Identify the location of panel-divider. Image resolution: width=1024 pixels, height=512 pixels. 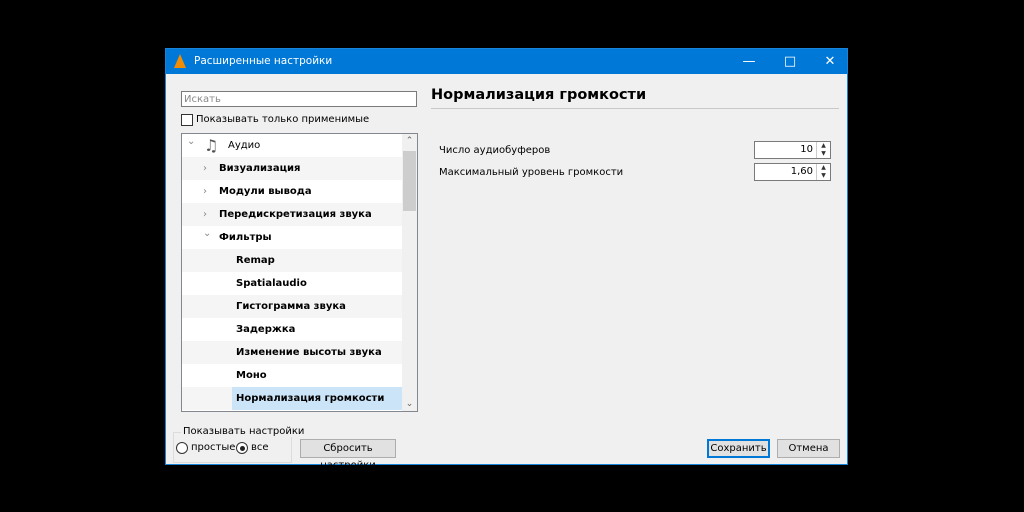
(635, 108).